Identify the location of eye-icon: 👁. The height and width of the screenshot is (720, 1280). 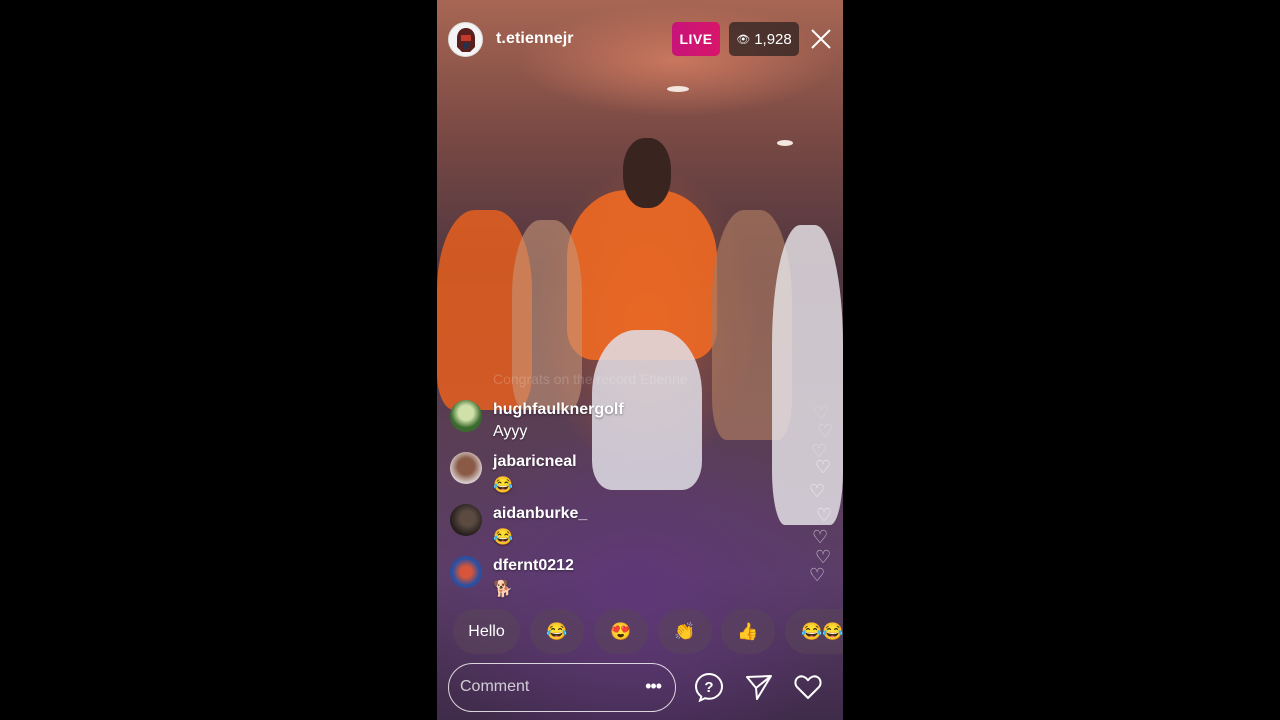
(743, 39).